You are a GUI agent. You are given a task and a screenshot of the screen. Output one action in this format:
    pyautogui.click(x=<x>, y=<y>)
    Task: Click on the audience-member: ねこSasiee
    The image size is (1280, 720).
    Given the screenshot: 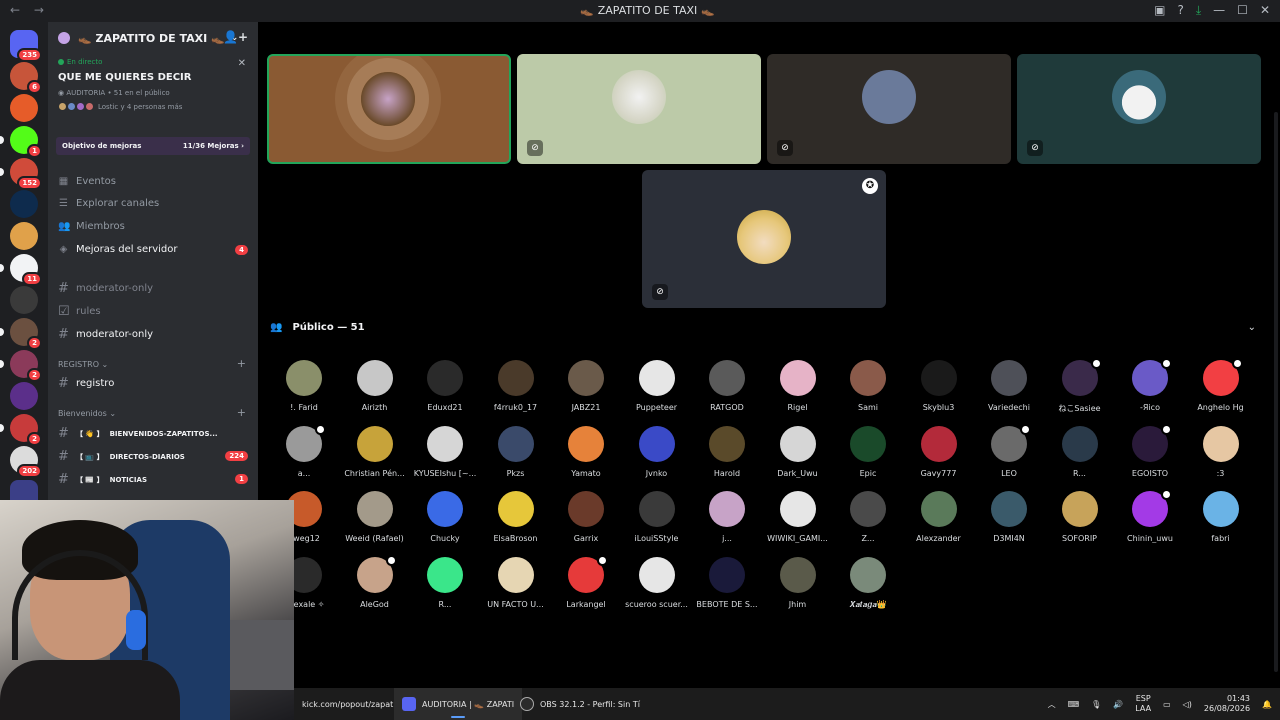 What is the action you would take?
    pyautogui.click(x=1080, y=386)
    